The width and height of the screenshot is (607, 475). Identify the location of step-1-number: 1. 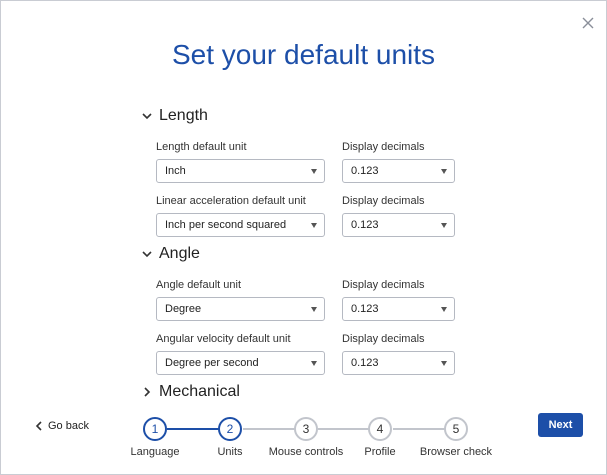
(155, 429).